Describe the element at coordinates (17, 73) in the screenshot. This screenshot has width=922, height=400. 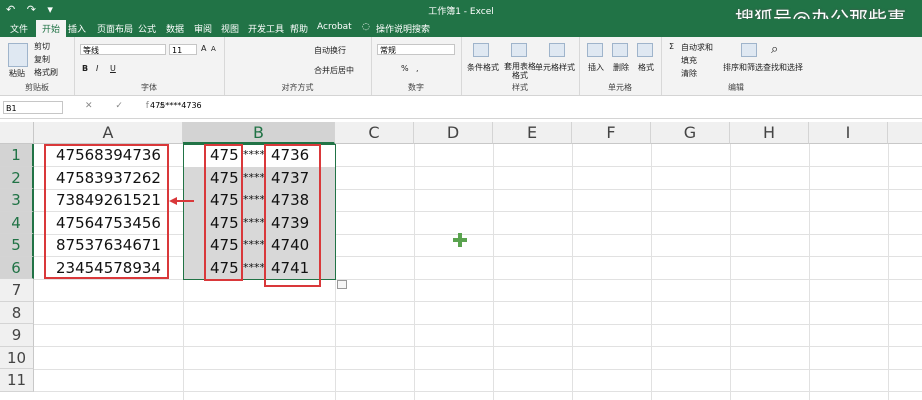
I see `paste-button: 粘贴` at that location.